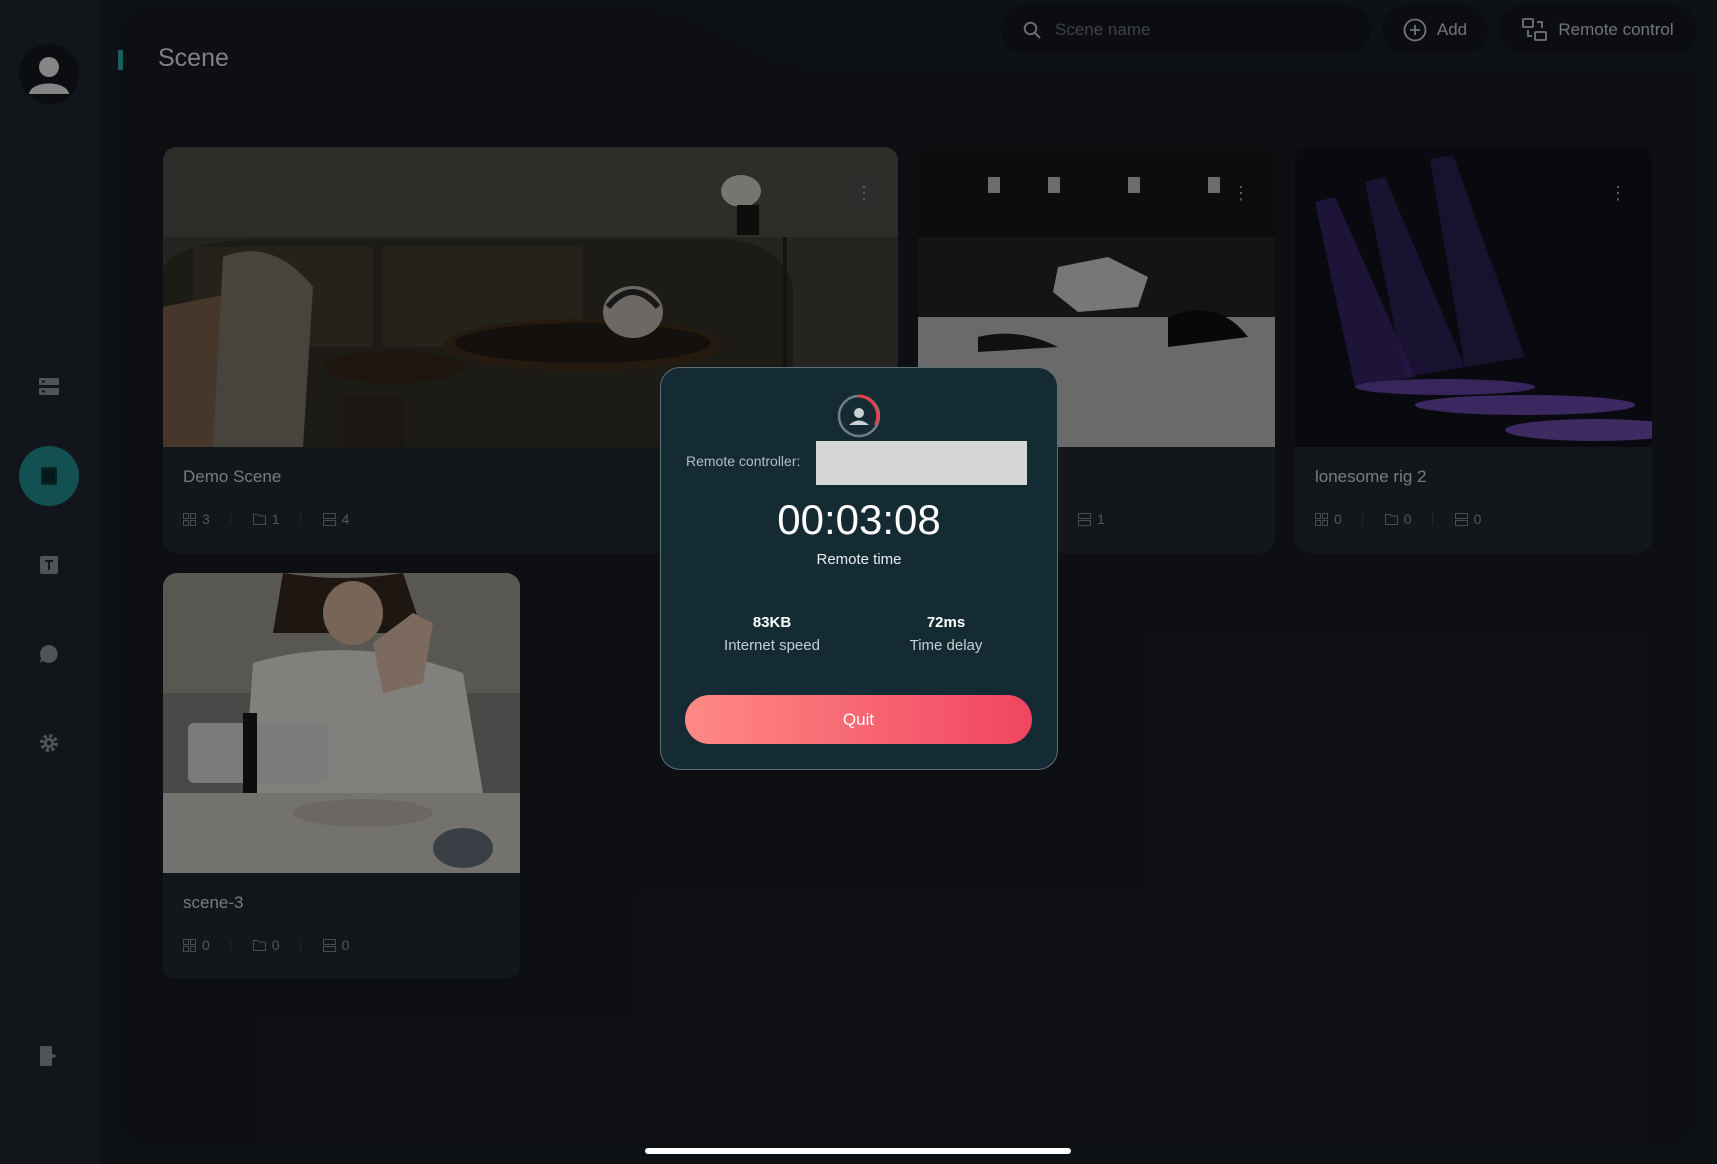 The width and height of the screenshot is (1717, 1164). What do you see at coordinates (946, 622) in the screenshot?
I see `time-delay-value: 72ms` at bounding box center [946, 622].